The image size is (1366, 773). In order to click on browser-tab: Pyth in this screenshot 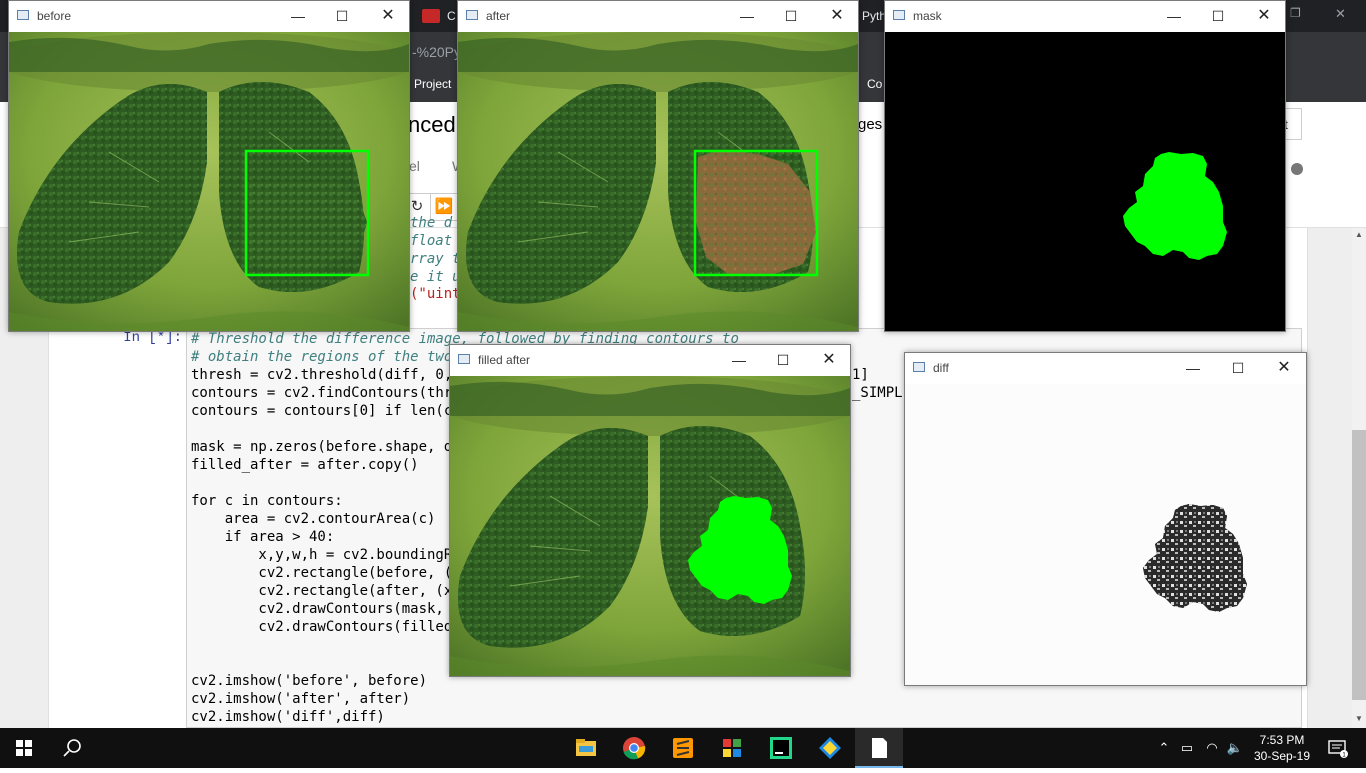, I will do `click(874, 16)`.